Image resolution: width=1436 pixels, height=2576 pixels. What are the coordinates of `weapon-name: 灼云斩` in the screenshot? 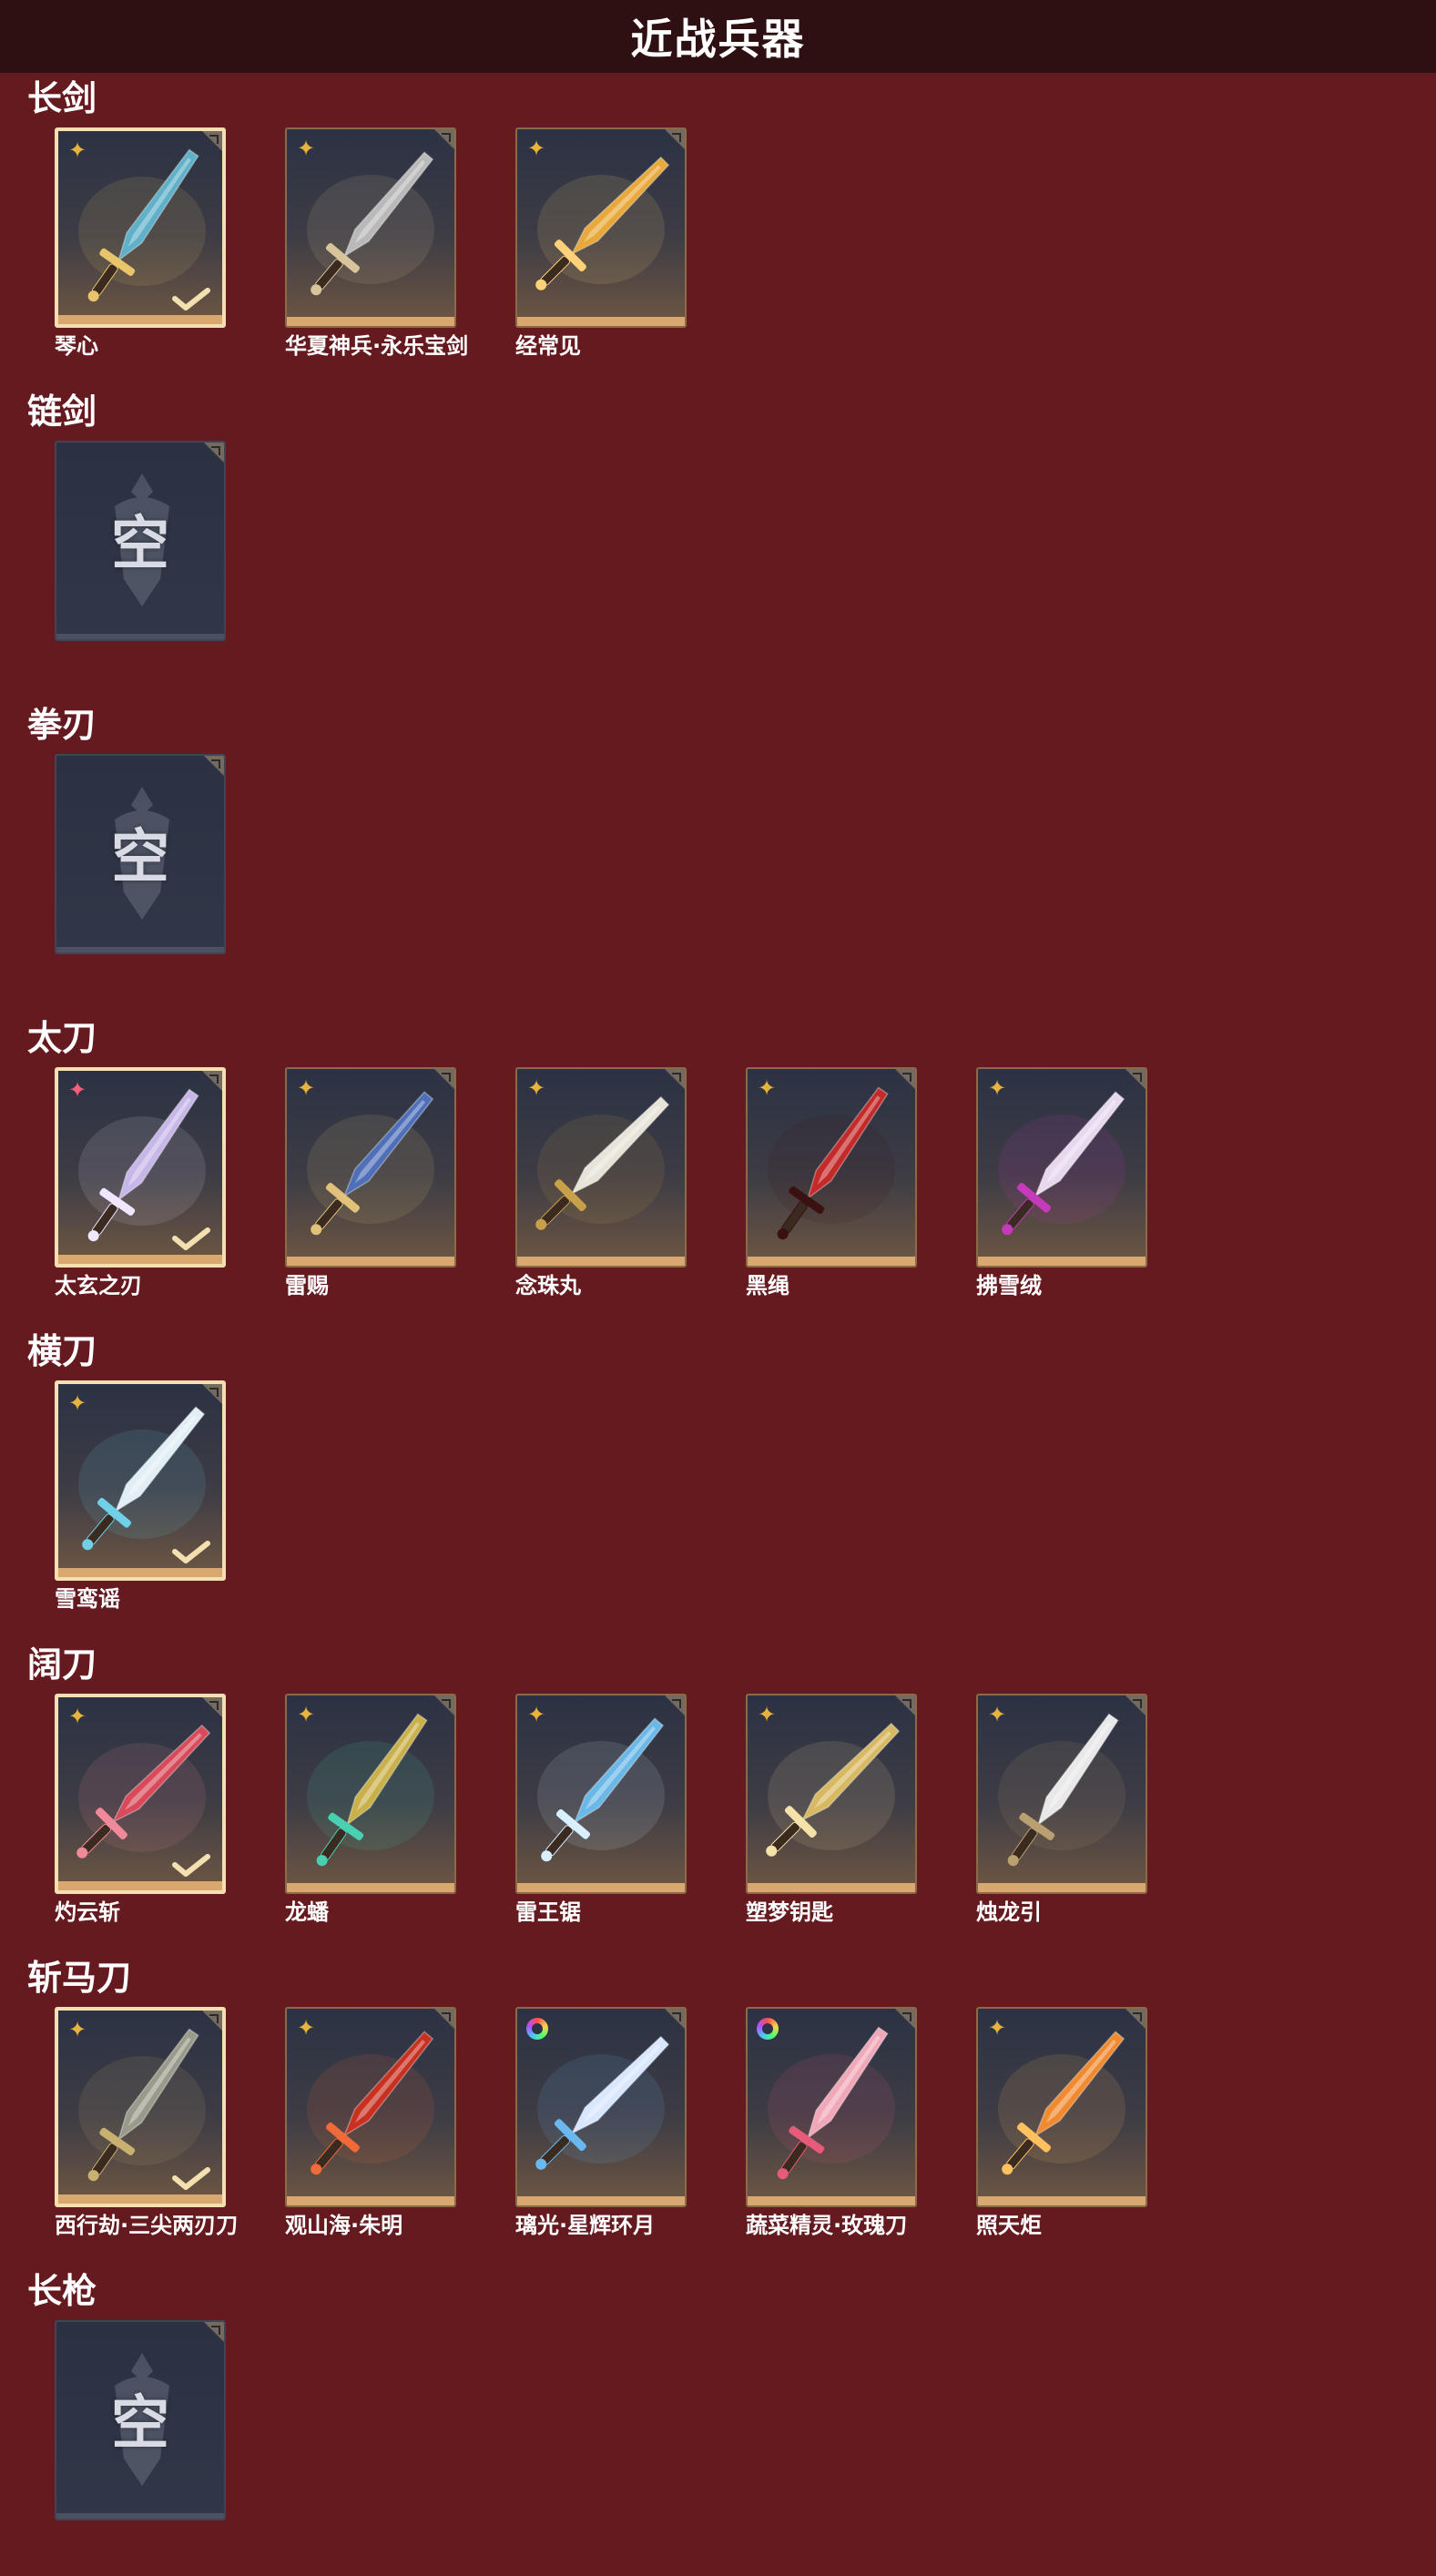 It's located at (88, 1912).